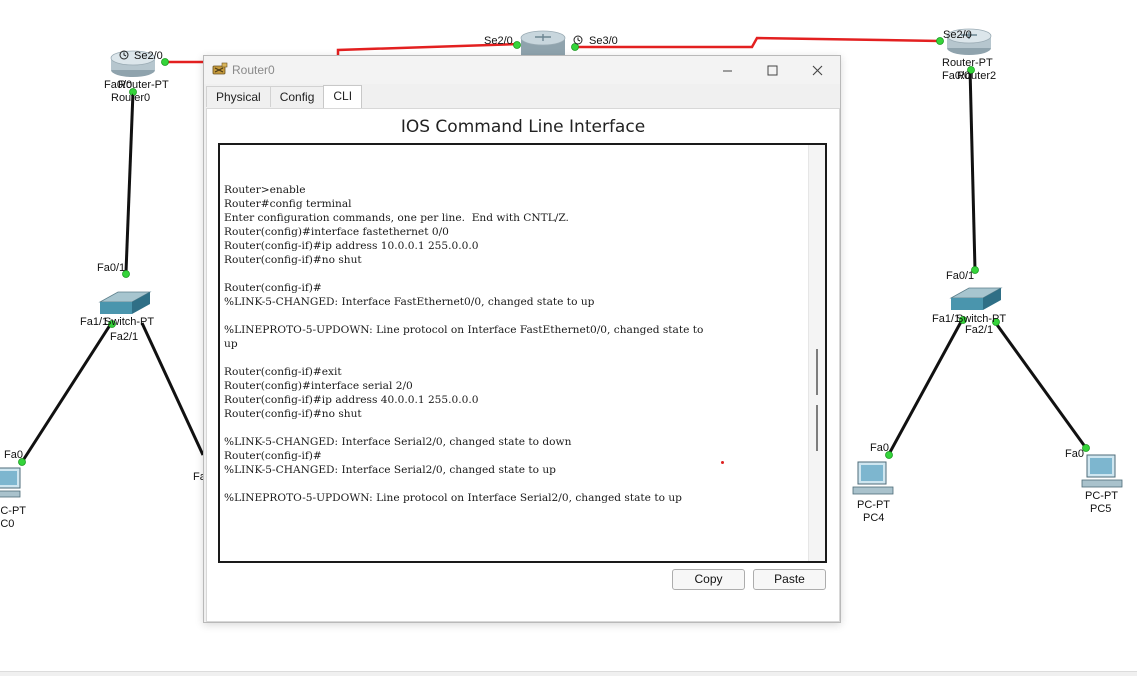  I want to click on console-scrollbar, so click(816, 353).